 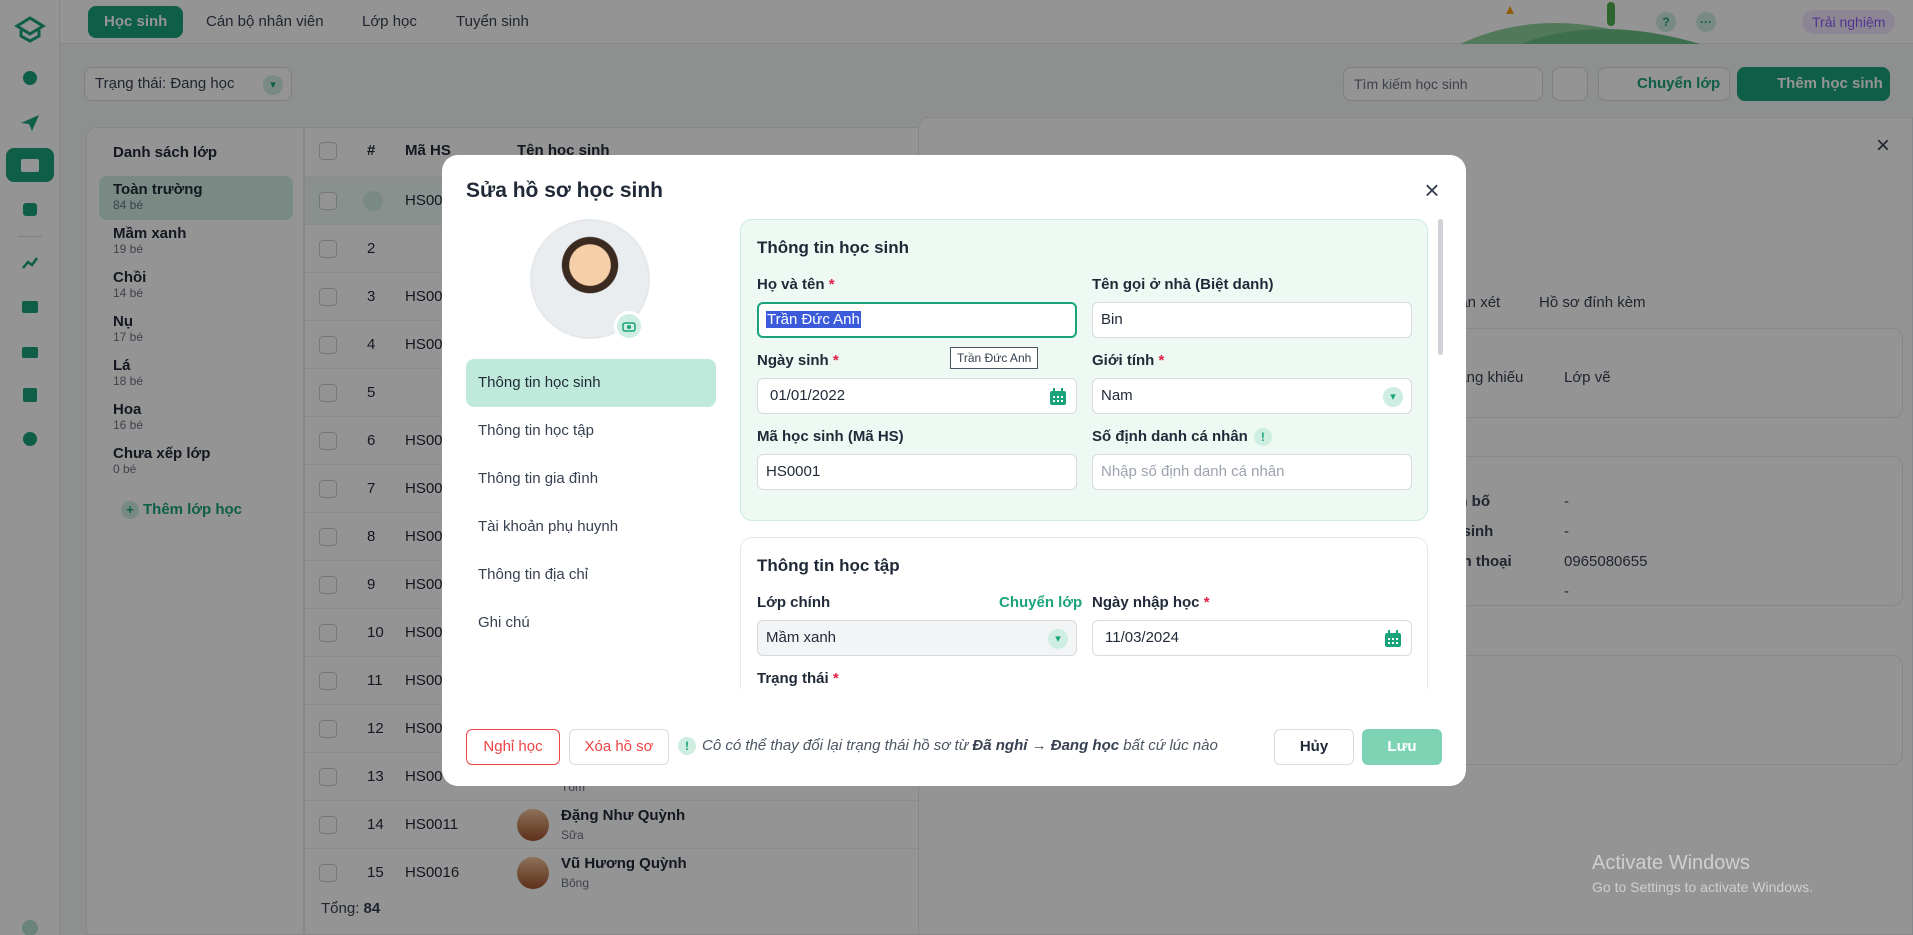 What do you see at coordinates (917, 320) in the screenshot?
I see `full-name-field: Trần Đức Anh` at bounding box center [917, 320].